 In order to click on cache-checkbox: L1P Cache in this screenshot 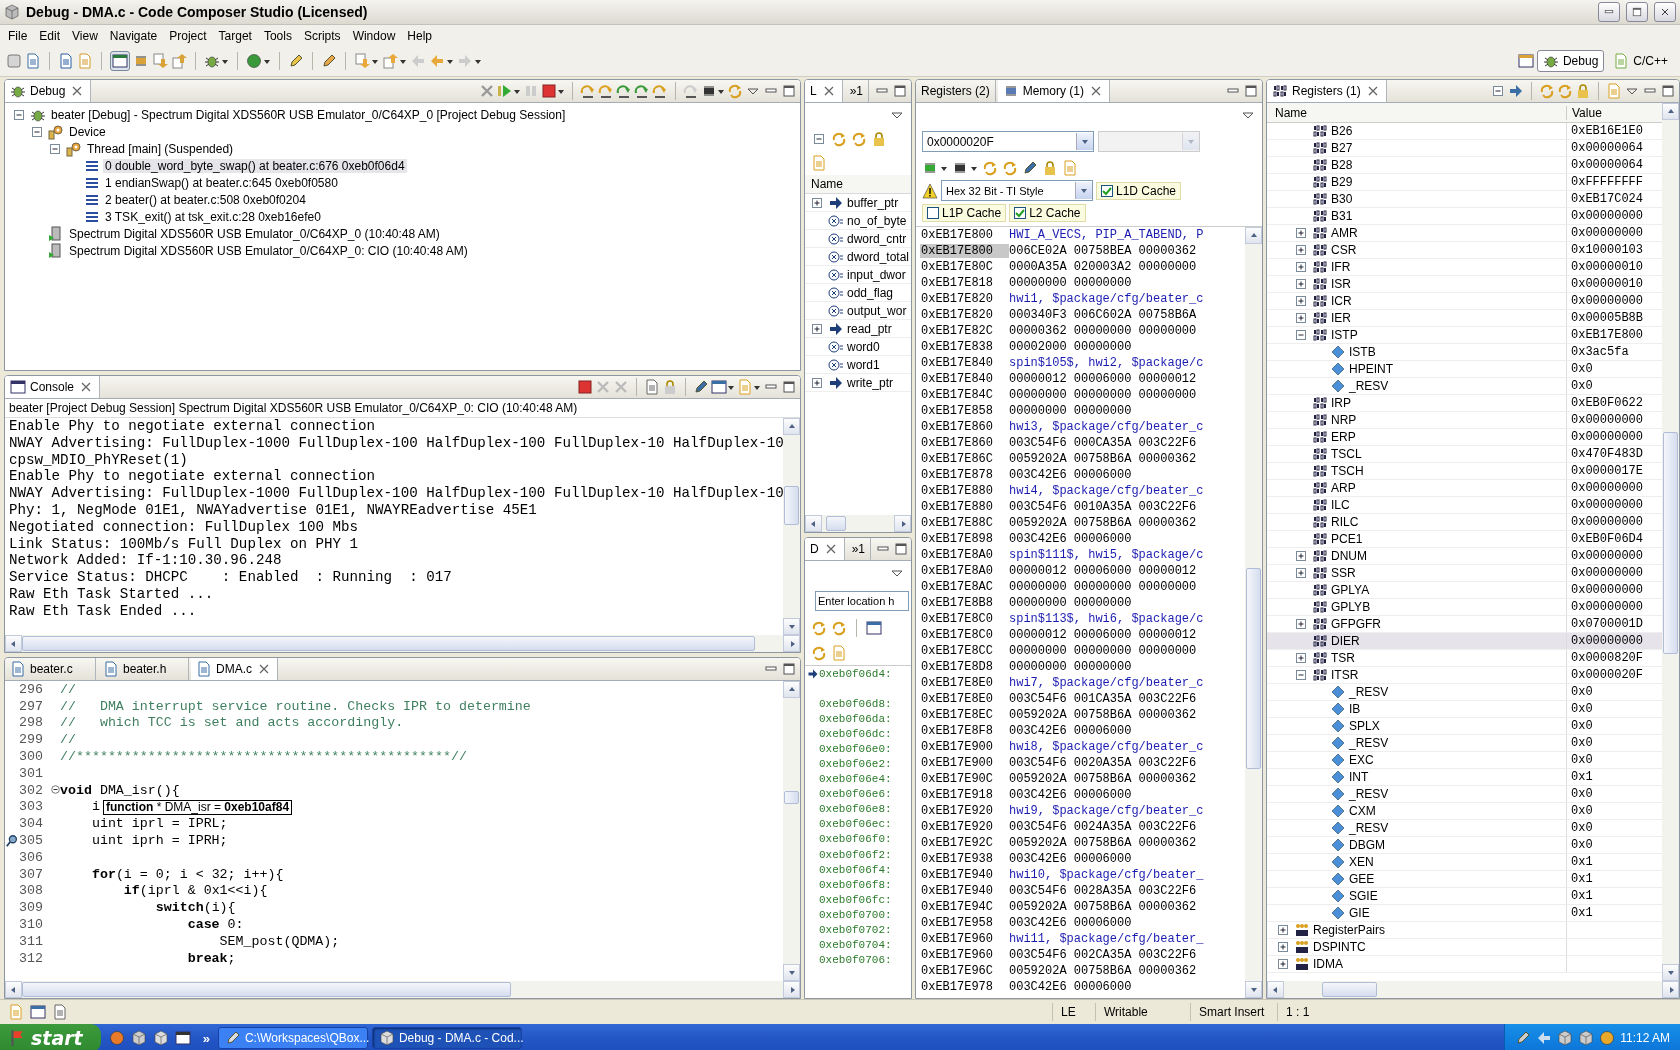, I will do `click(964, 213)`.